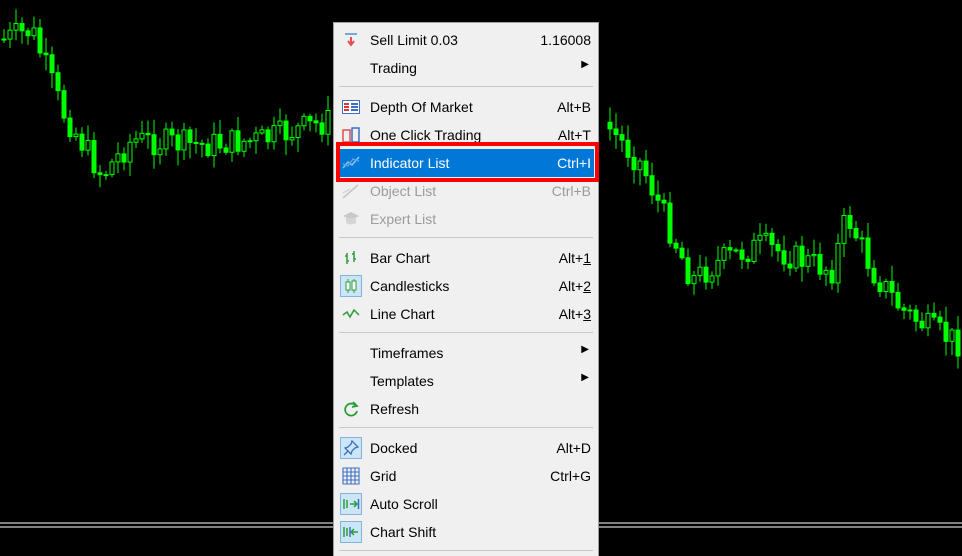  Describe the element at coordinates (466, 409) in the screenshot. I see `menu-item-refresh: Refresh` at that location.